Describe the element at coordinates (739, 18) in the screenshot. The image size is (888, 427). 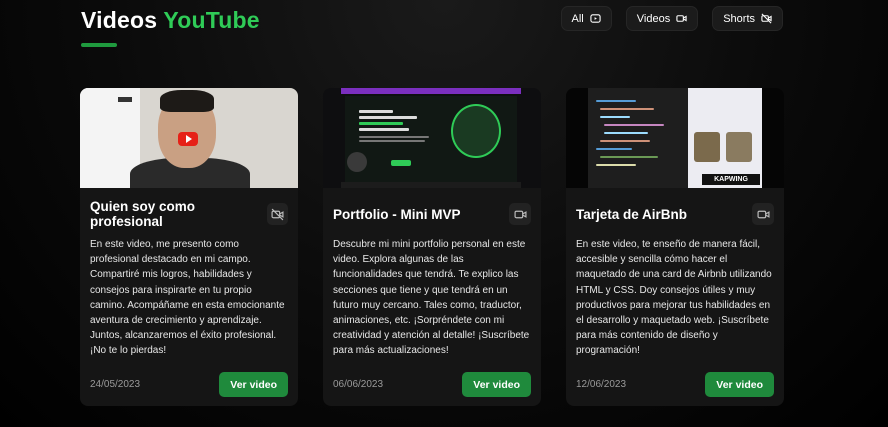
I see `filter-shorts-label: Shorts` at that location.